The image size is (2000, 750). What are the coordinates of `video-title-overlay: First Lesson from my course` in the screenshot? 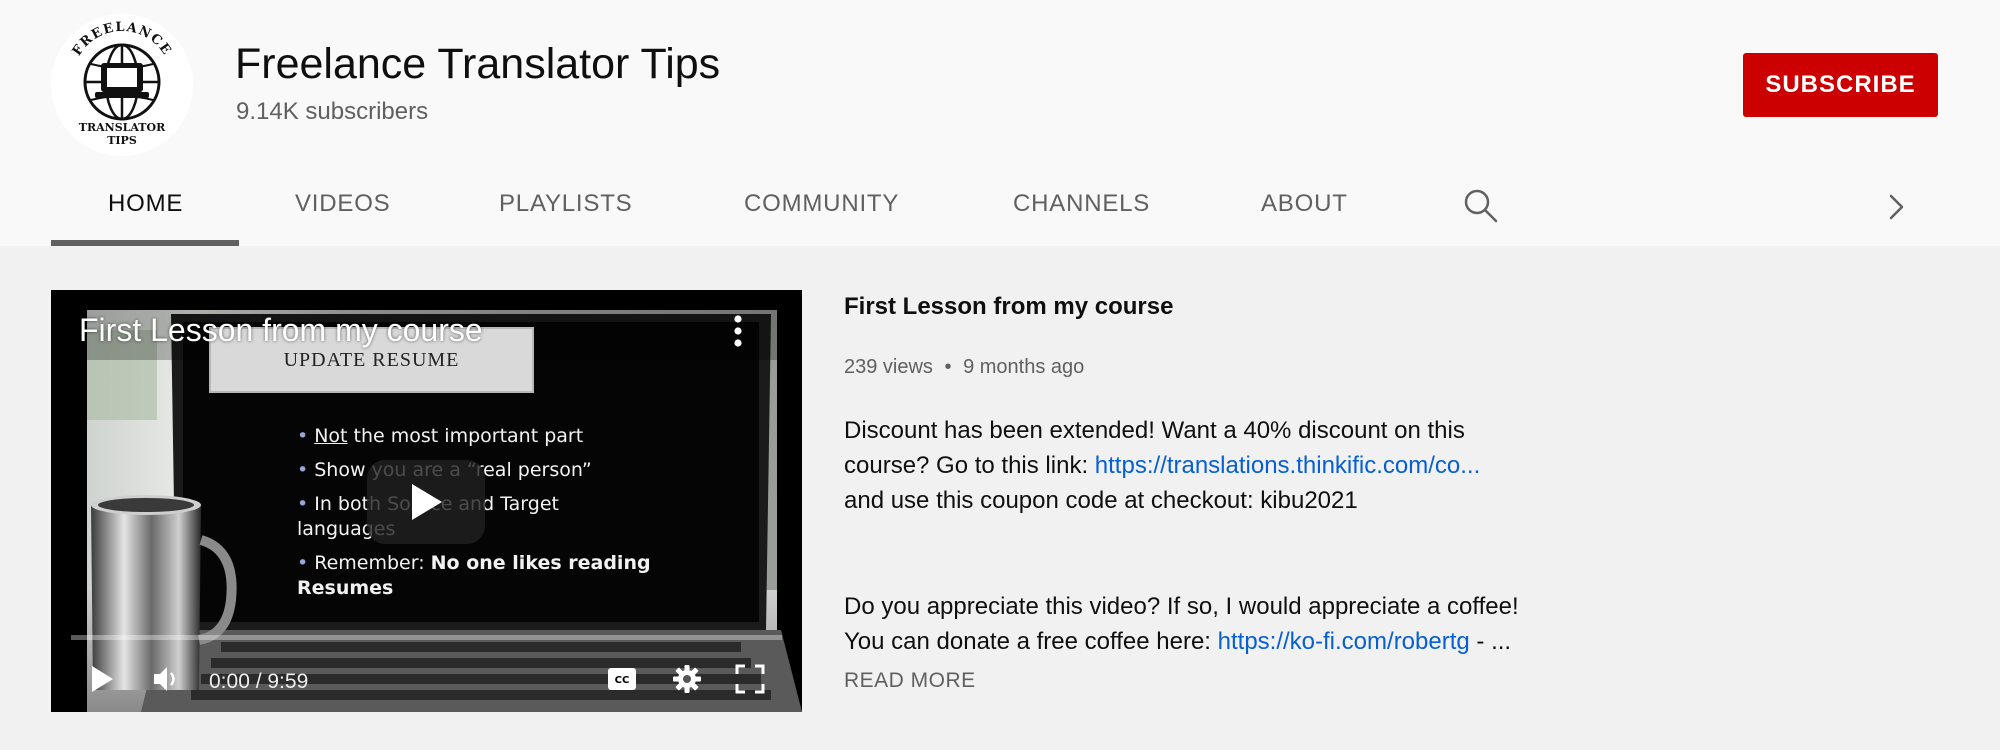 It's located at (281, 330).